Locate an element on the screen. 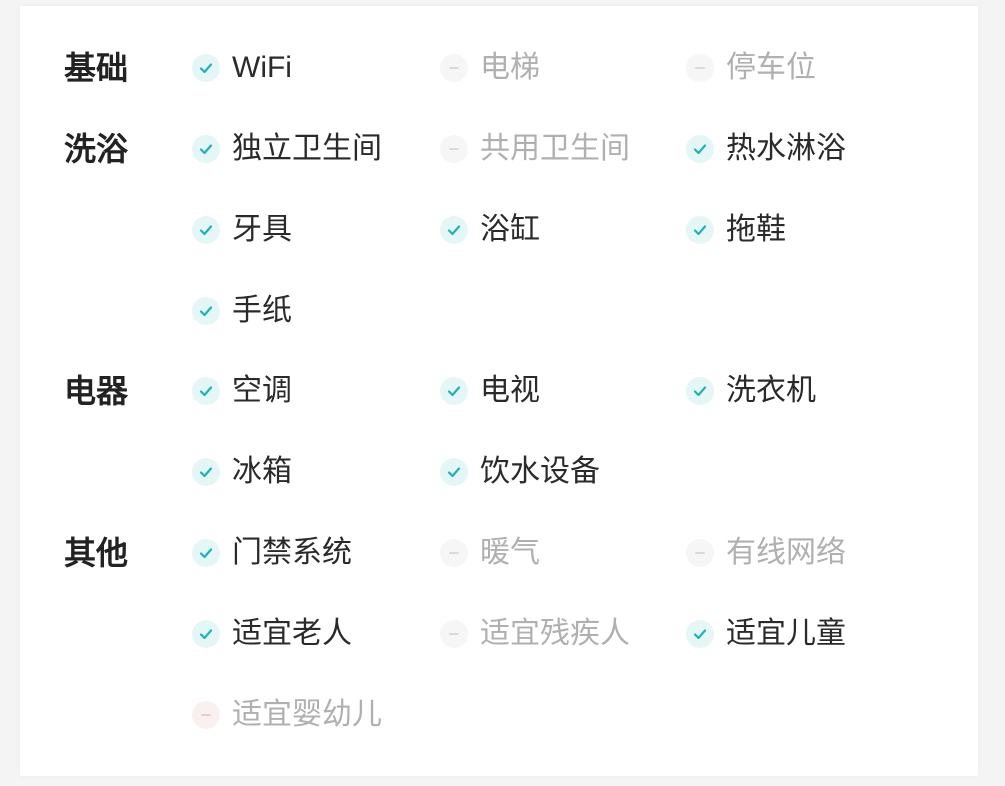 This screenshot has height=786, width=1005. amenity-label: 独立卫生间 is located at coordinates (307, 148).